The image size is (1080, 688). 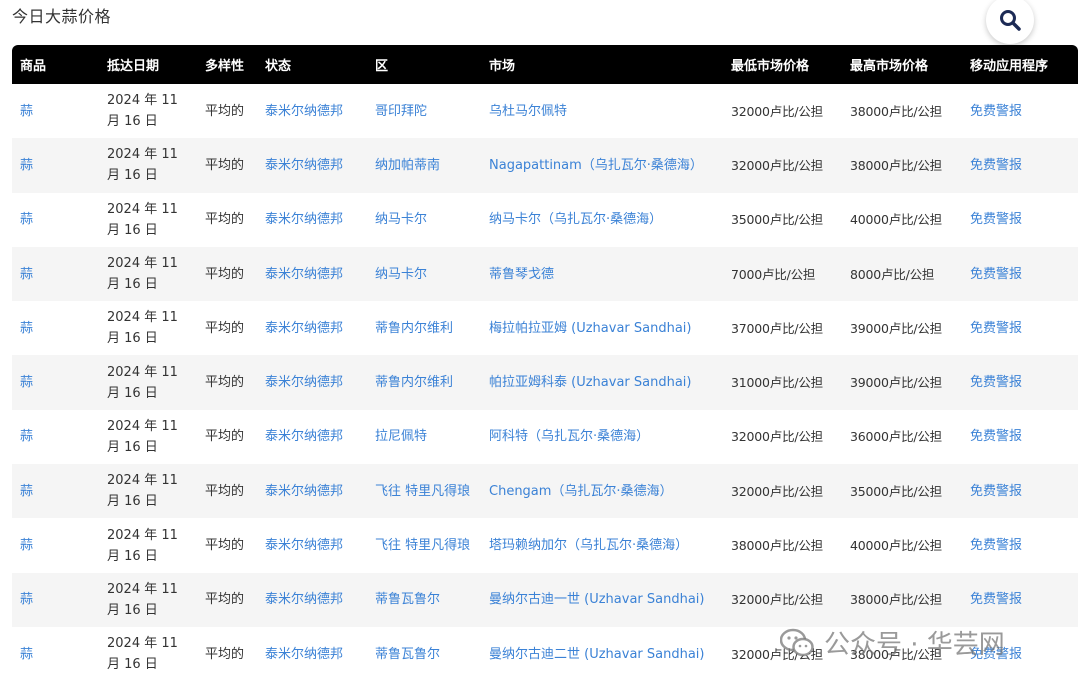 I want to click on market-link: 纳马卡尔（乌扎瓦尔·桑德海）, so click(x=602, y=220).